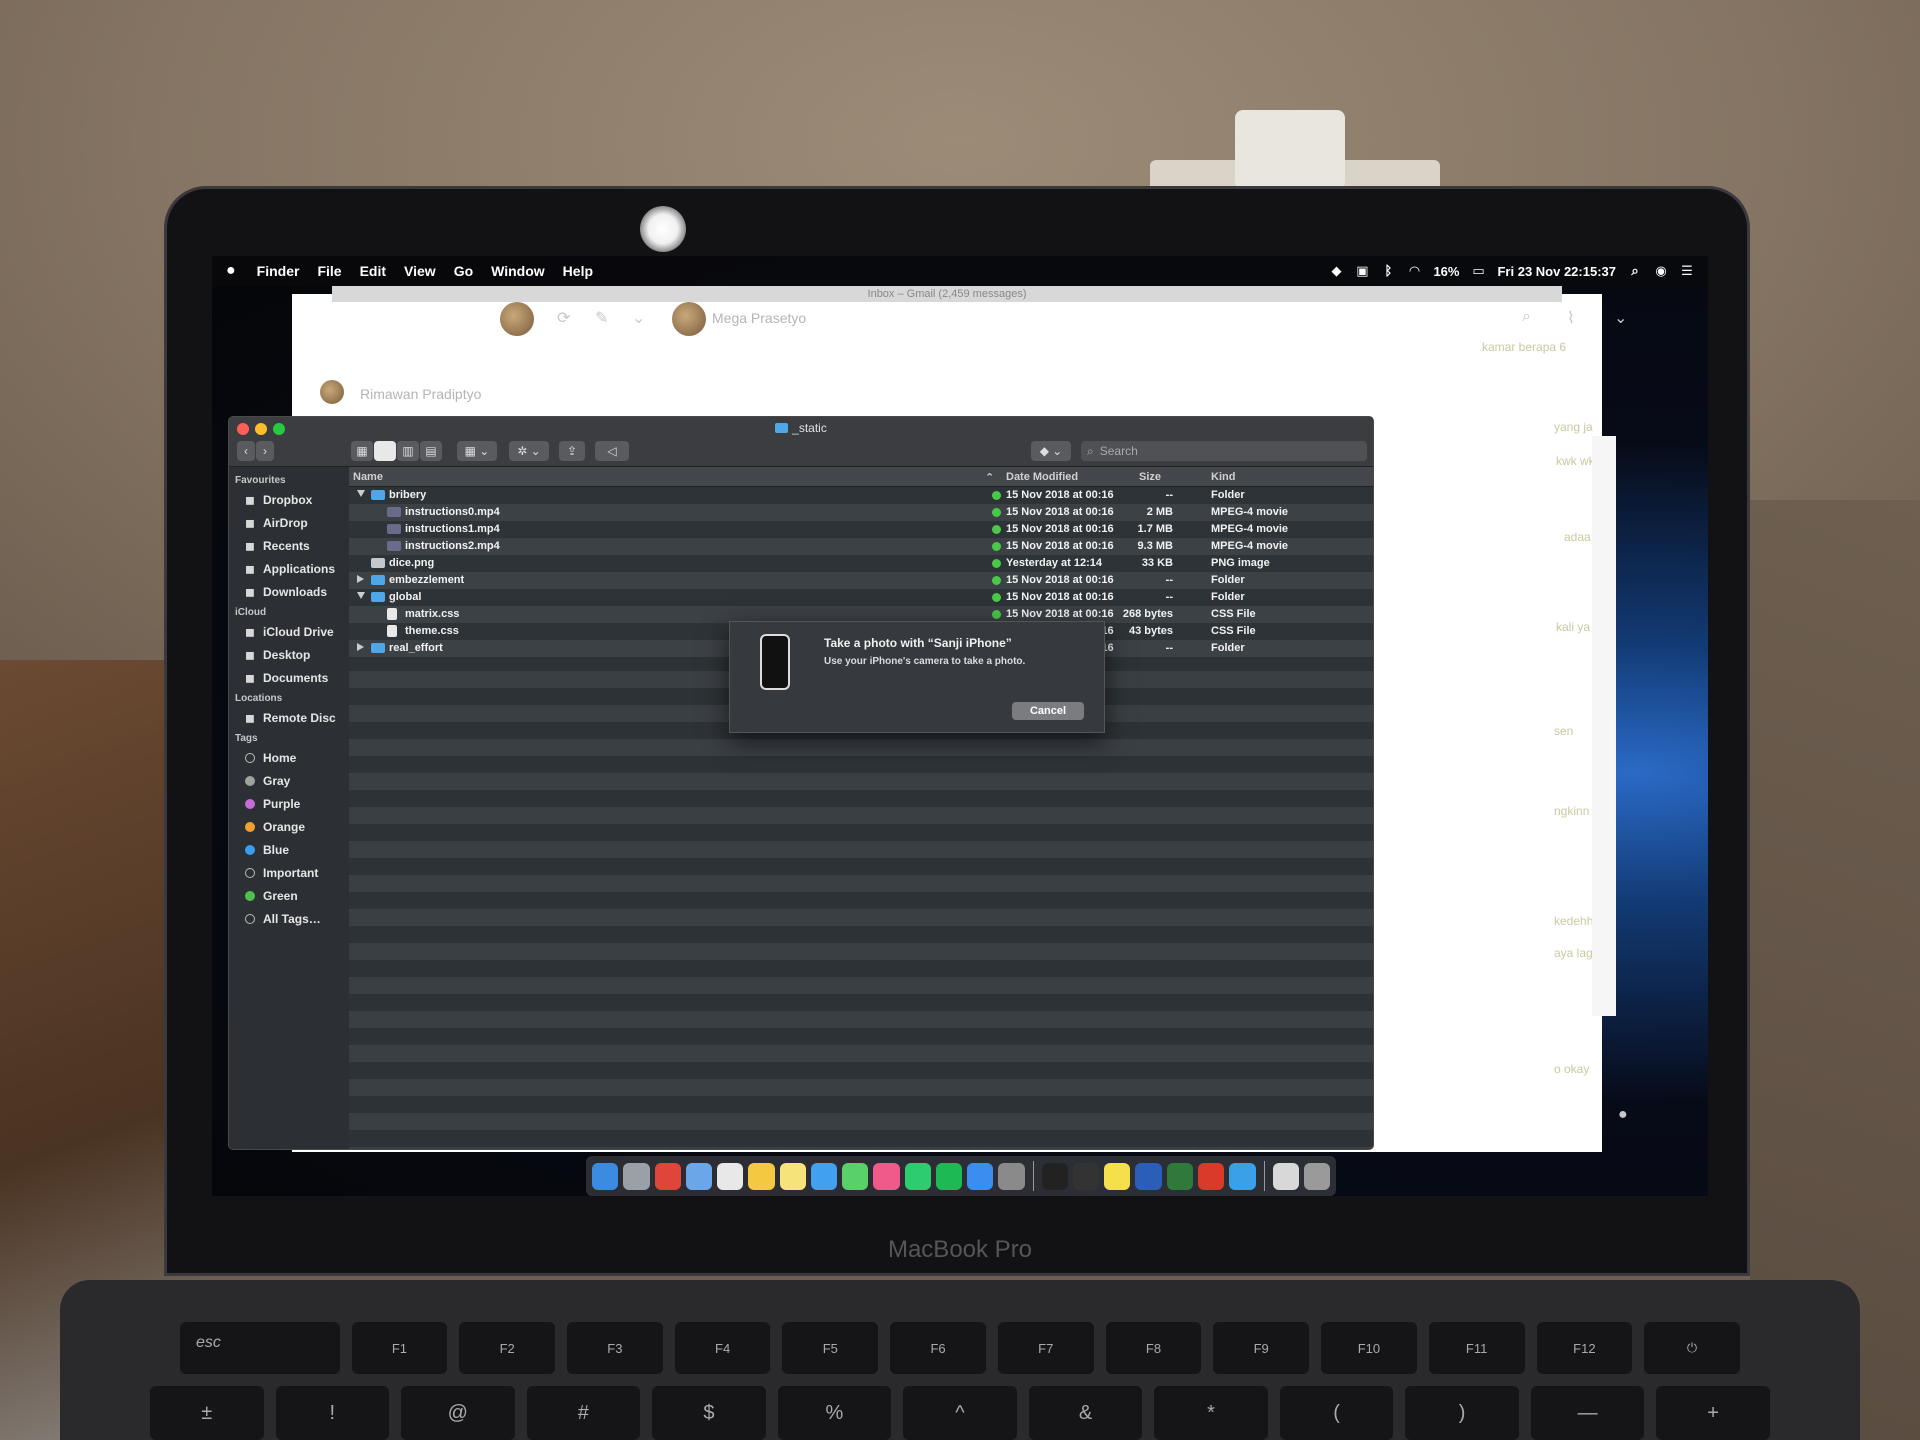 Image resolution: width=1920 pixels, height=1440 pixels. Describe the element at coordinates (1635, 271) in the screenshot. I see `spotlight-icon: ⌕` at that location.